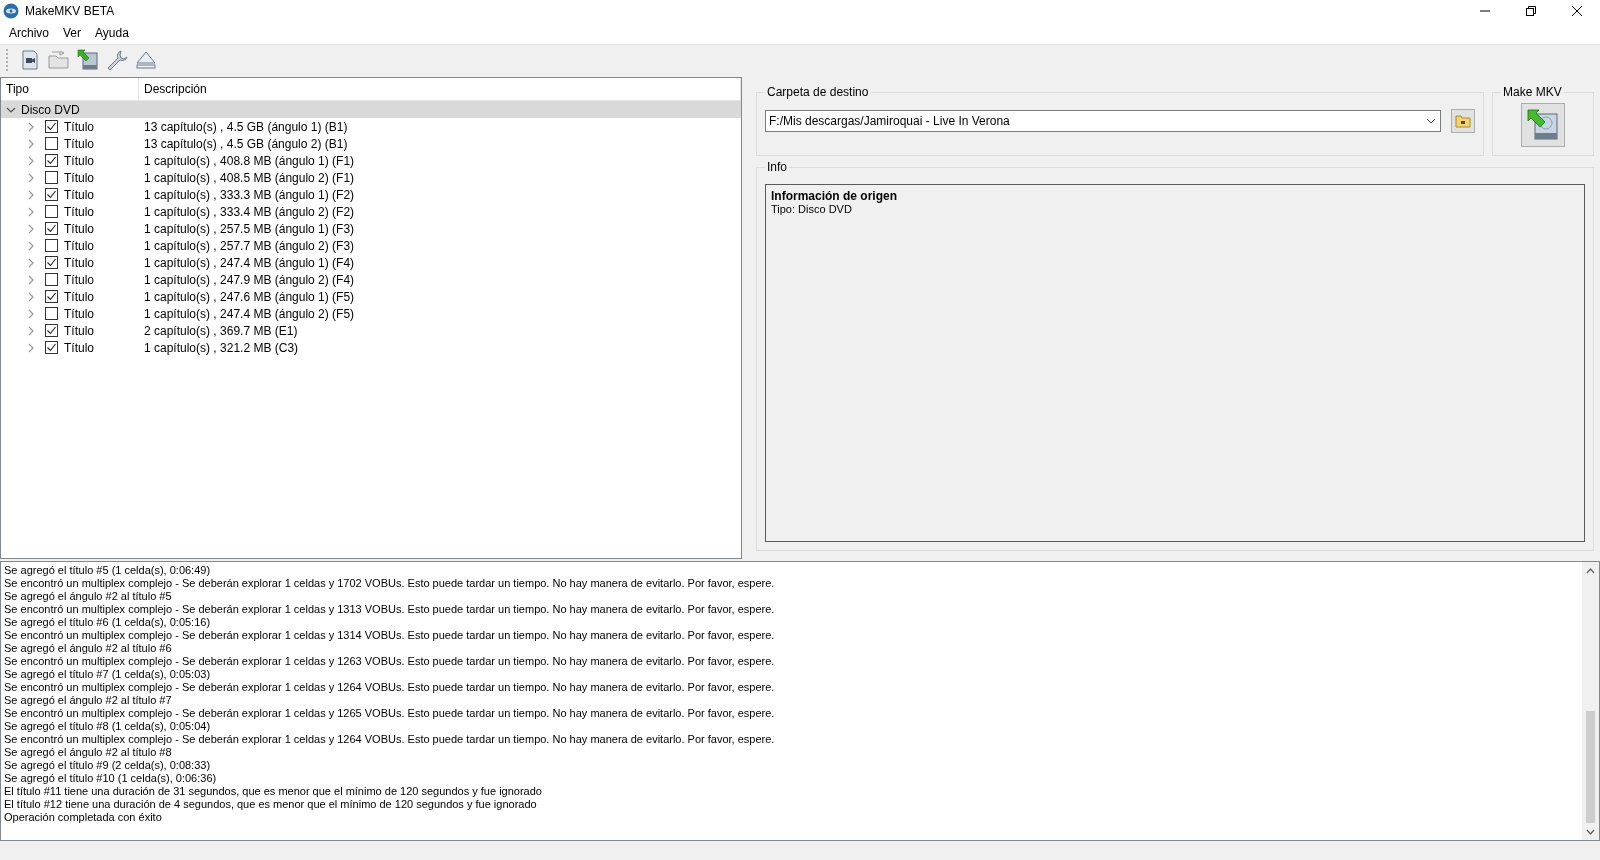 The height and width of the screenshot is (860, 1600). What do you see at coordinates (108, 726) in the screenshot?
I see `log-line: Se agregó el título #8 (1 celda(s), 0:05:04)` at bounding box center [108, 726].